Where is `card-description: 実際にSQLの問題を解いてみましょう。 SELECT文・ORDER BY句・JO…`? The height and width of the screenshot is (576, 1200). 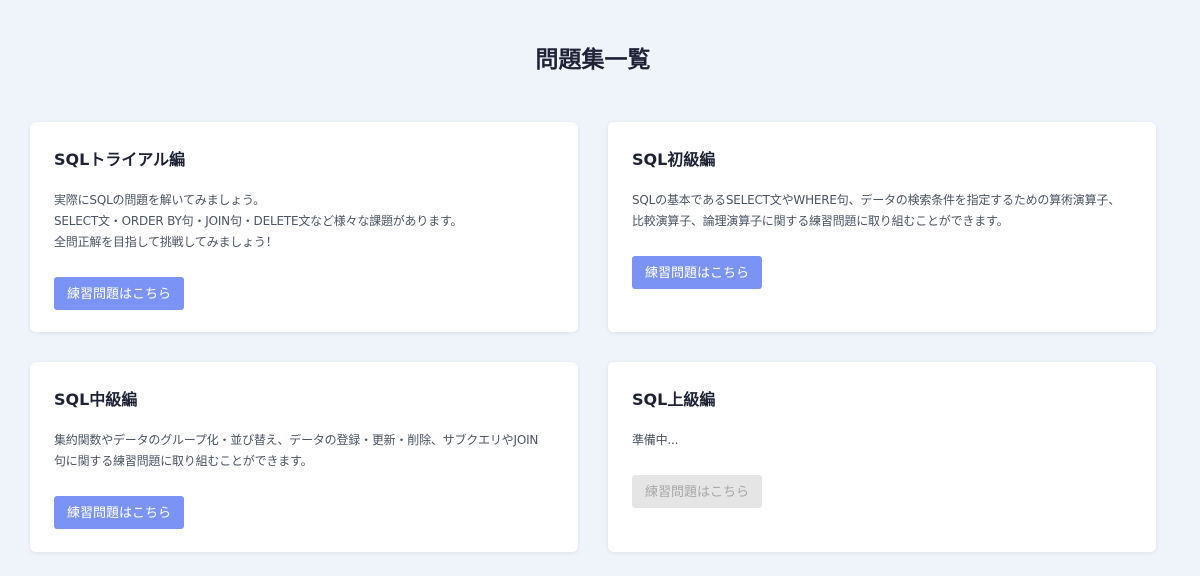
card-description: 実際にSQLの問題を解いてみましょう。 SELECT文・ORDER BY句・JO… is located at coordinates (258, 221).